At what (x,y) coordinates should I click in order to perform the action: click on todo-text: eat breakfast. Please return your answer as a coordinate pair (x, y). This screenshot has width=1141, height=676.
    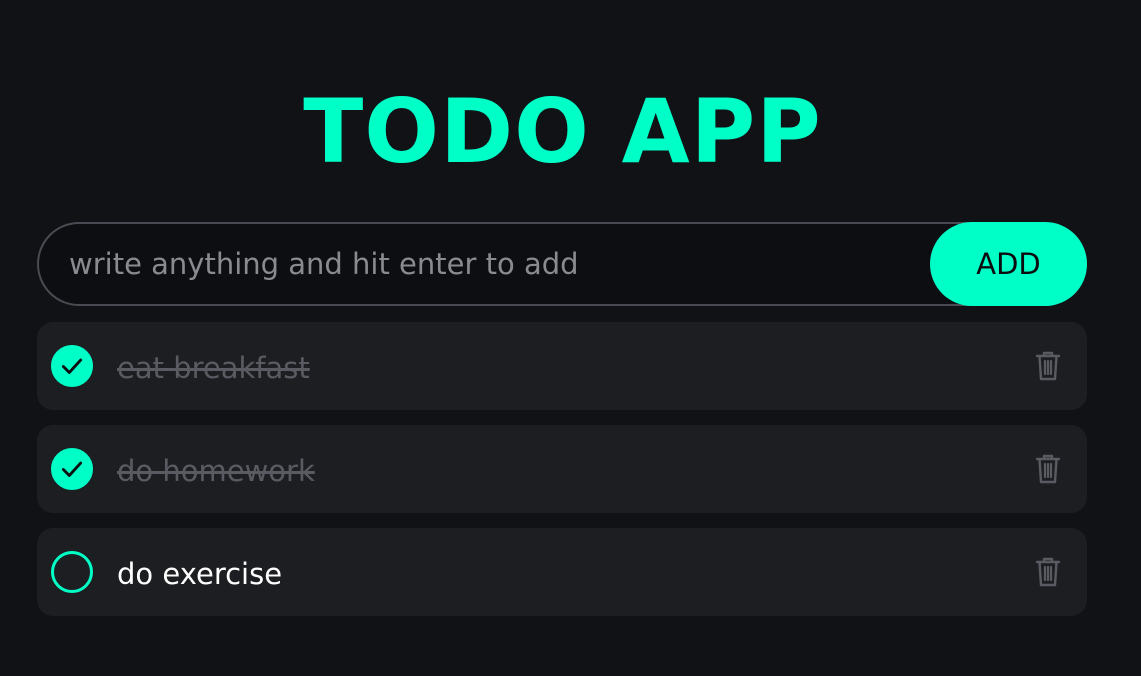
    Looking at the image, I should click on (213, 368).